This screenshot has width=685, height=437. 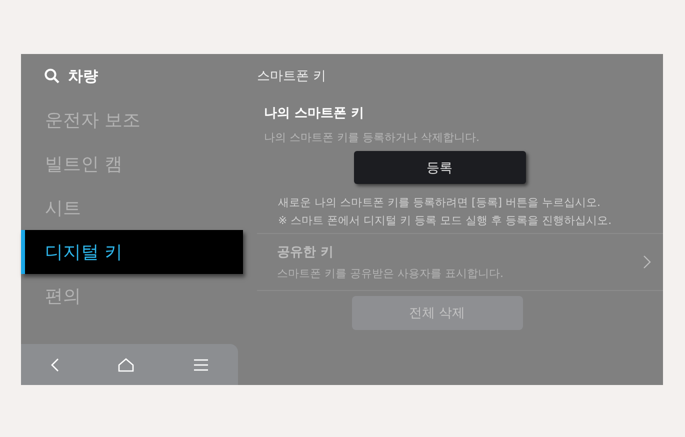 What do you see at coordinates (83, 76) in the screenshot?
I see `sidebar-title: 차량` at bounding box center [83, 76].